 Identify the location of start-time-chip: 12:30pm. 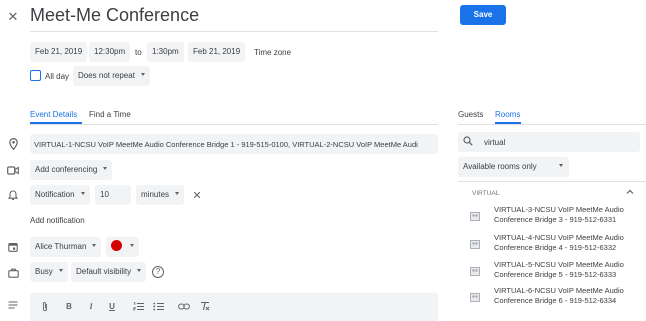
(110, 52).